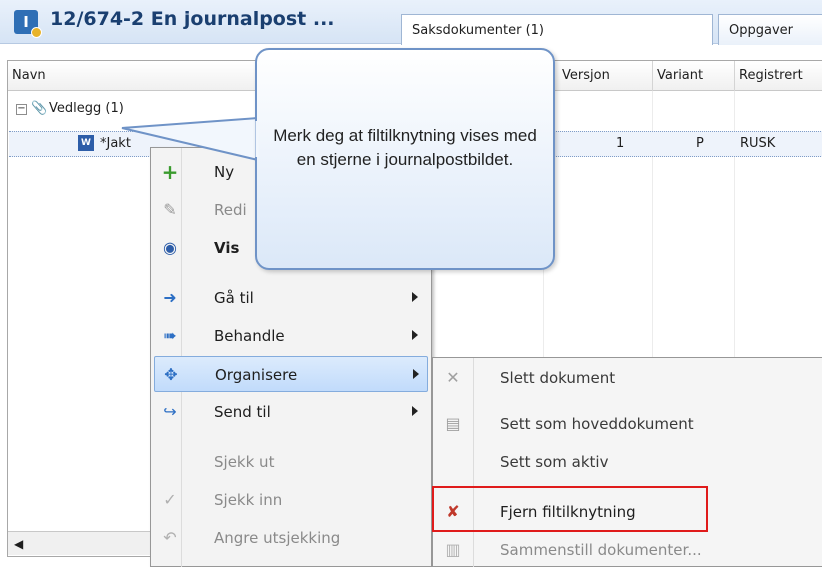 This screenshot has width=822, height=567. What do you see at coordinates (291, 336) in the screenshot?
I see `menu-item-behandle: ➠ Behandle` at bounding box center [291, 336].